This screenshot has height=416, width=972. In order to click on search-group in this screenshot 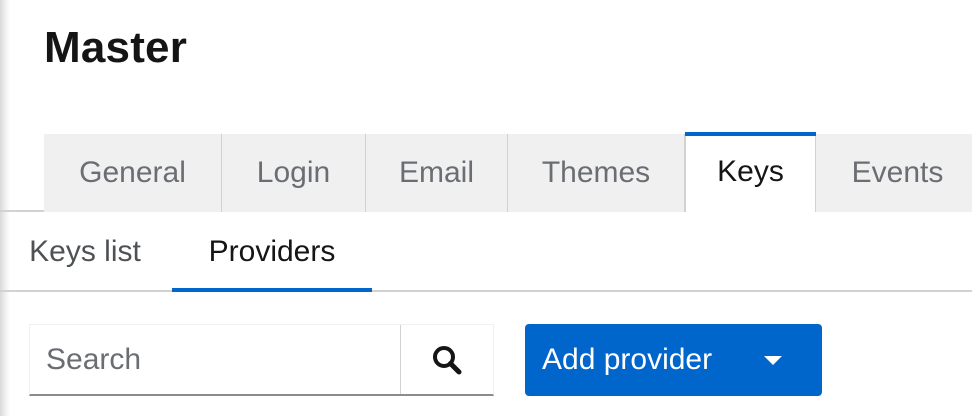, I will do `click(261, 360)`.